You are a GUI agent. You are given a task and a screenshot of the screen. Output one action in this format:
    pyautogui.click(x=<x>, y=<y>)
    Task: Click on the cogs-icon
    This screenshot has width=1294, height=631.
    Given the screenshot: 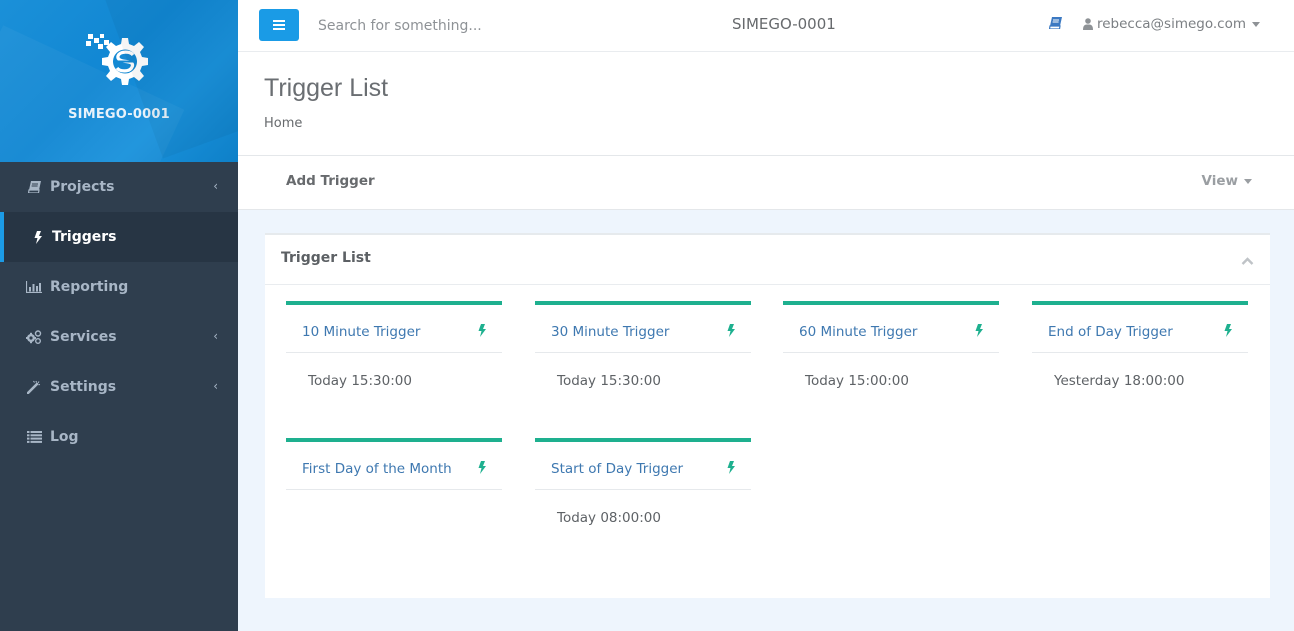 What is the action you would take?
    pyautogui.click(x=34, y=337)
    